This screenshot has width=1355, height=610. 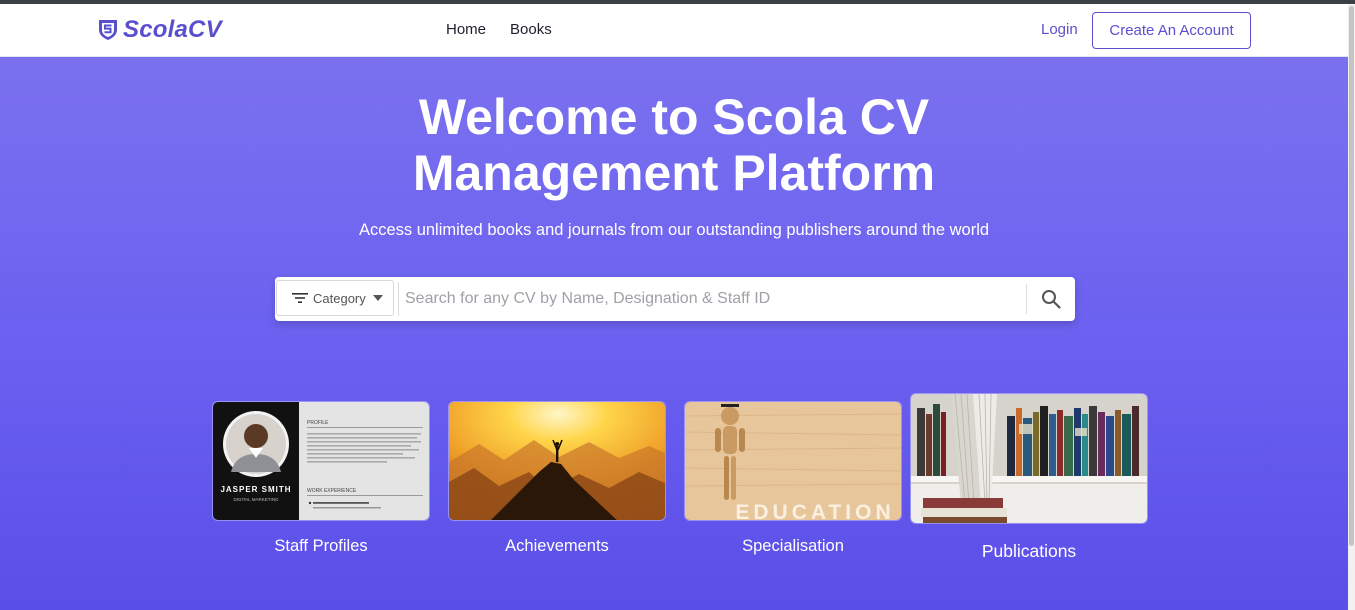 I want to click on bookshelf-photo, so click(x=1029, y=458).